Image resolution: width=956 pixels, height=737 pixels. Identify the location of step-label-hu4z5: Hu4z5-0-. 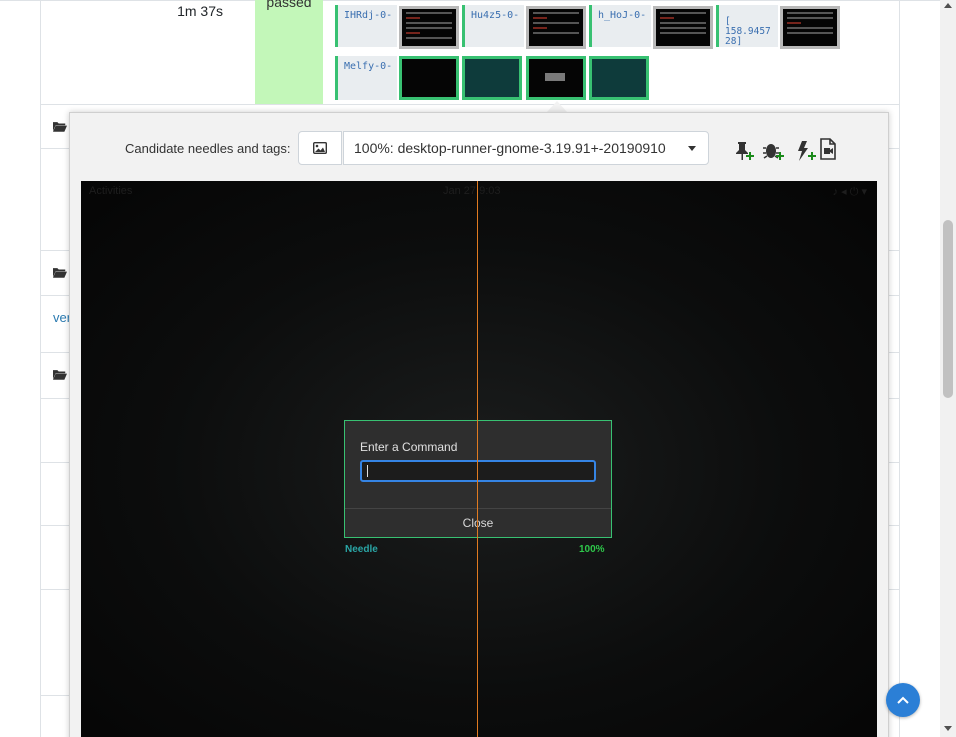
(493, 26).